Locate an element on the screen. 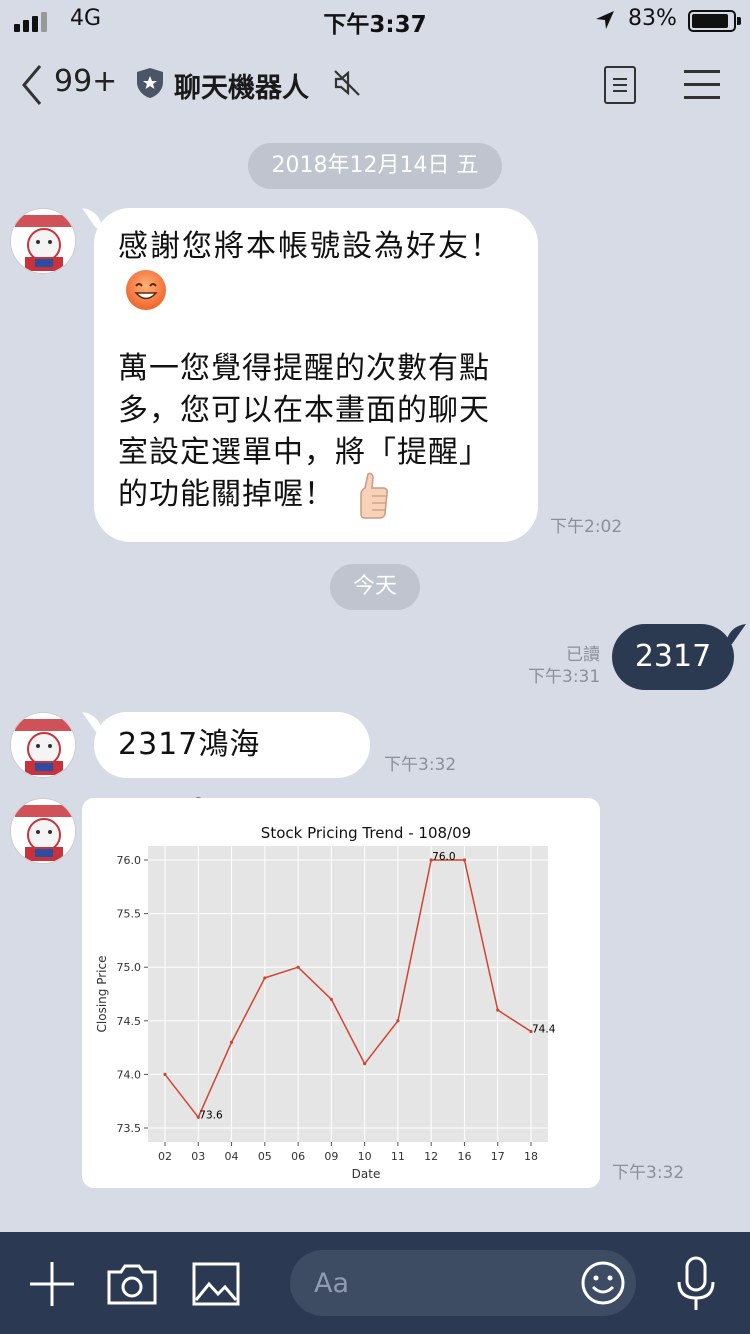 This screenshot has width=750, height=1334. chart-title: Stock Pricing Trend - 108/09 is located at coordinates (366, 833).